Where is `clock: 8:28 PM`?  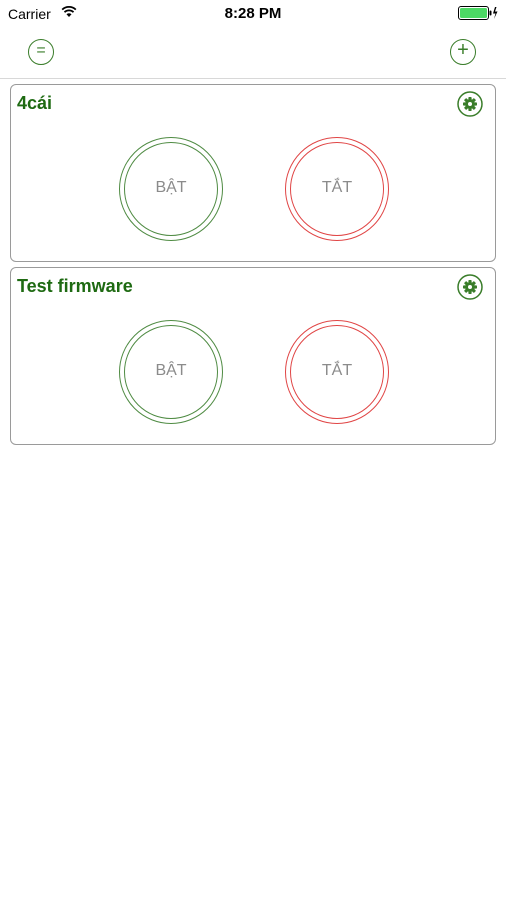
clock: 8:28 PM is located at coordinates (253, 13).